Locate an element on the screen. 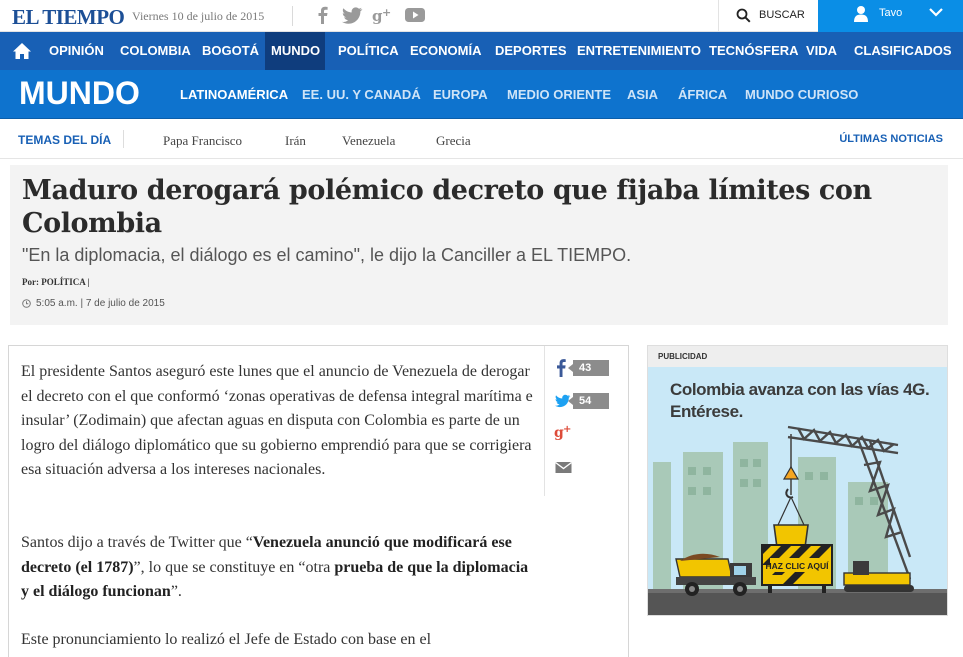 This screenshot has width=963, height=657. nav-item-deportes: DEPORTES is located at coordinates (531, 51).